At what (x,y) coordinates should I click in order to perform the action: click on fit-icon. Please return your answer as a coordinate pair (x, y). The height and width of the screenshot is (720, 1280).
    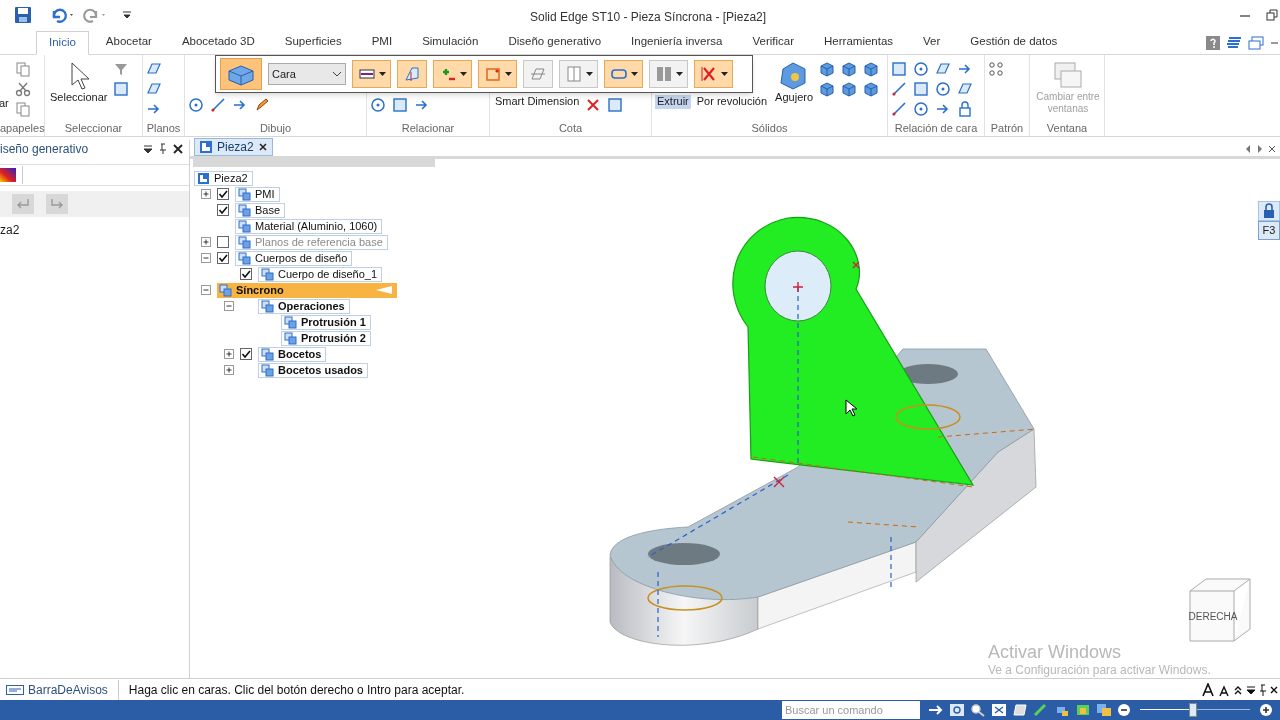
    Looking at the image, I should click on (999, 710).